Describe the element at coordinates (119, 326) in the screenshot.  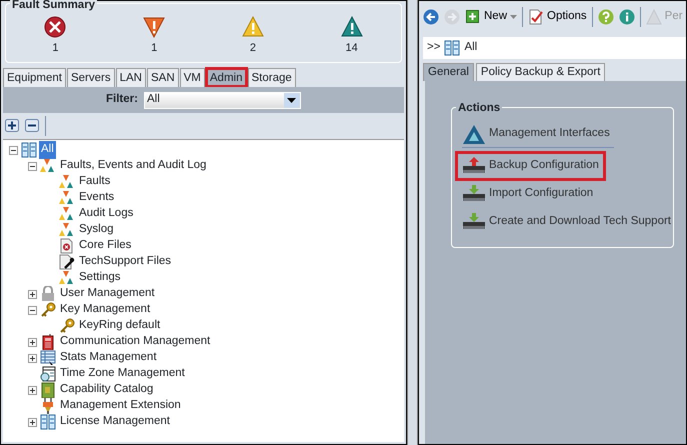
I see `tree-item: KeyRing default` at that location.